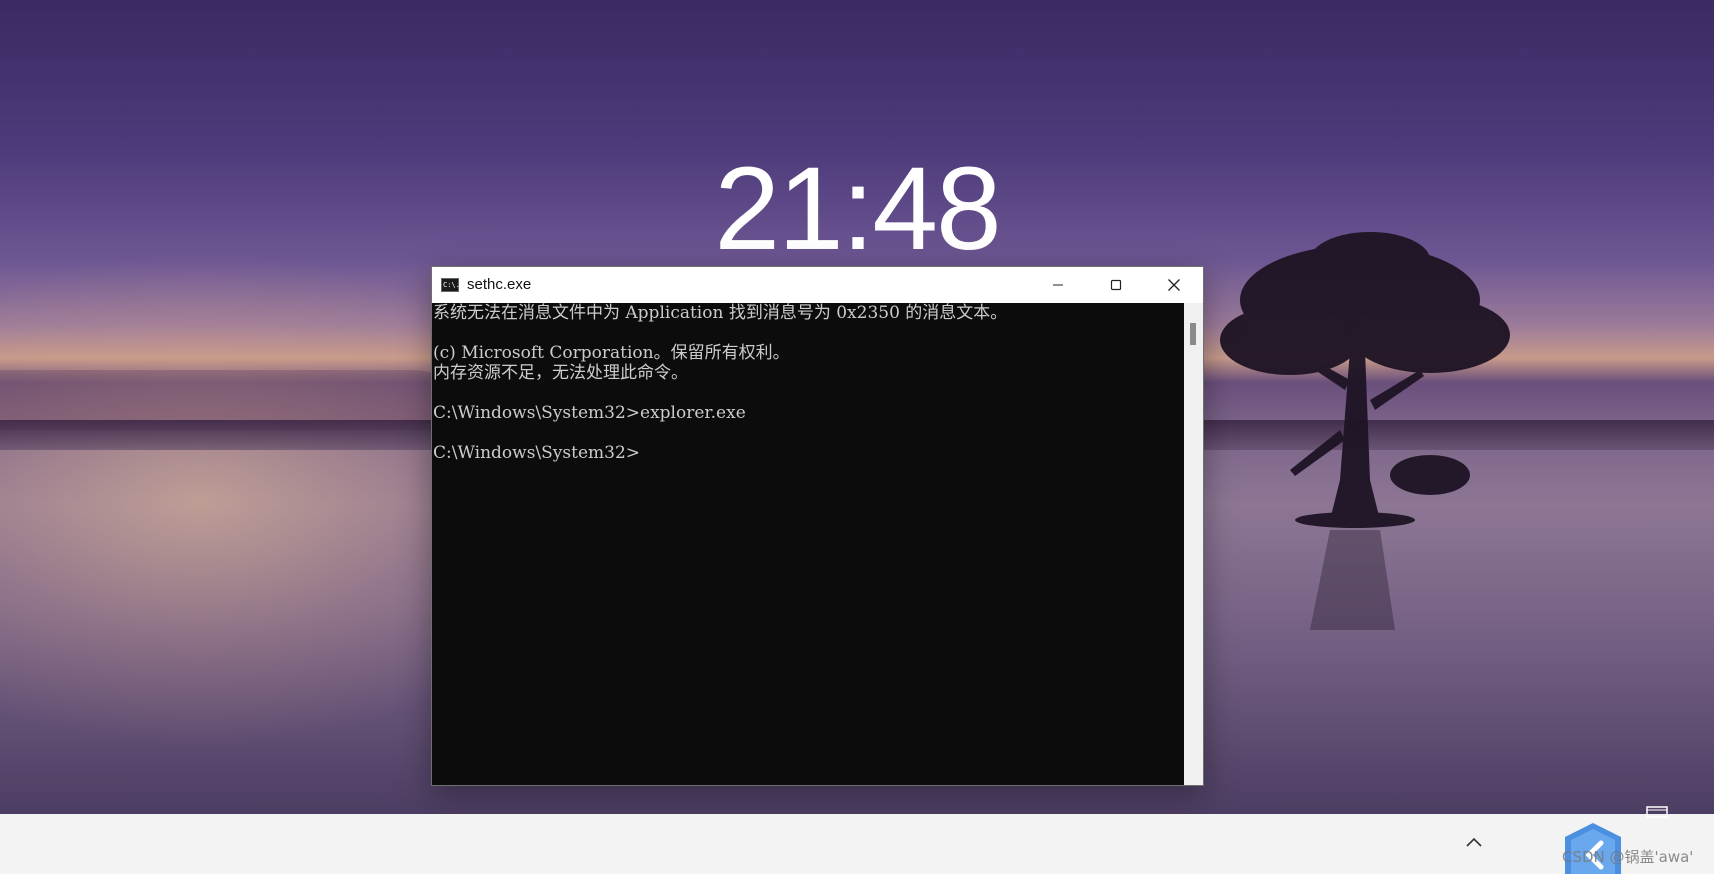 The height and width of the screenshot is (874, 1714). I want to click on title-bar: C:\. sethc.exe, so click(817, 285).